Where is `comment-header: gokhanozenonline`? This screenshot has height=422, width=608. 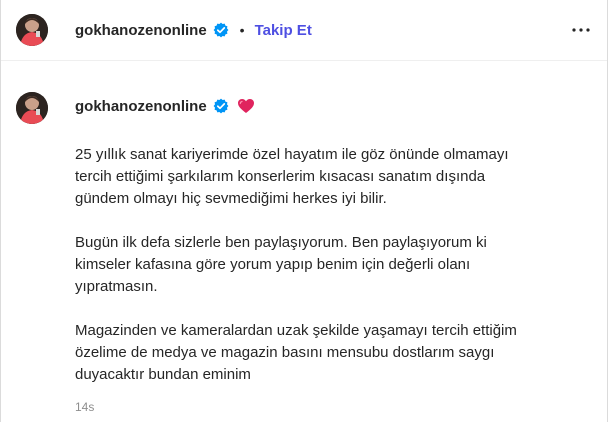 comment-header: gokhanozenonline is located at coordinates (165, 106).